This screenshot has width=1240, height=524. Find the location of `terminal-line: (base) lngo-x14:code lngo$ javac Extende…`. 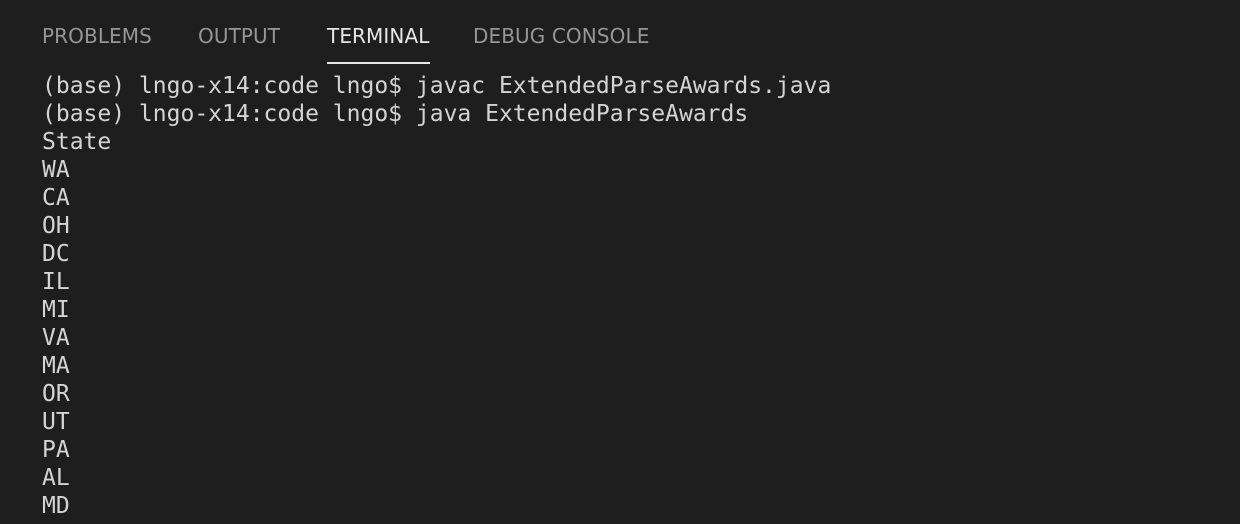

terminal-line: (base) lngo-x14:code lngo$ javac Extende… is located at coordinates (437, 86).